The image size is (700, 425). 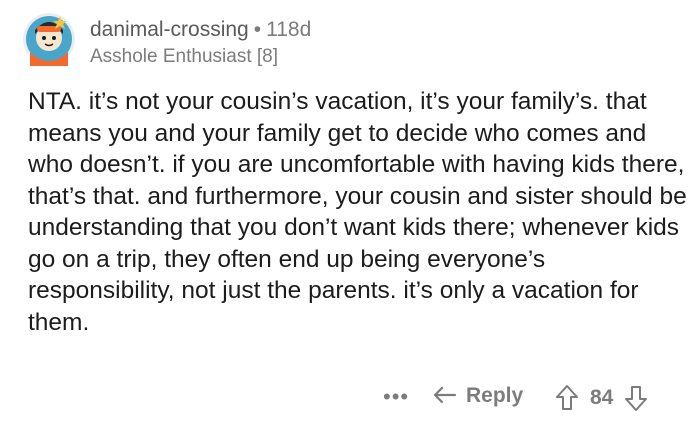 I want to click on avatar-icon, so click(x=49, y=39).